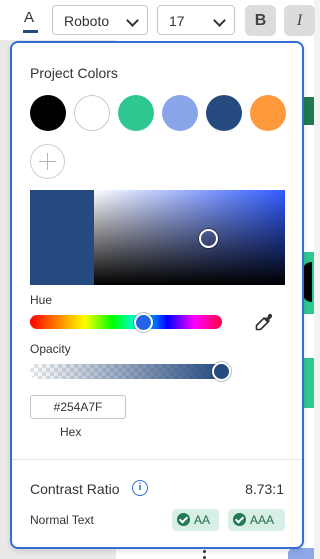  What do you see at coordinates (177, 21) in the screenshot?
I see `font-size-value: 17` at bounding box center [177, 21].